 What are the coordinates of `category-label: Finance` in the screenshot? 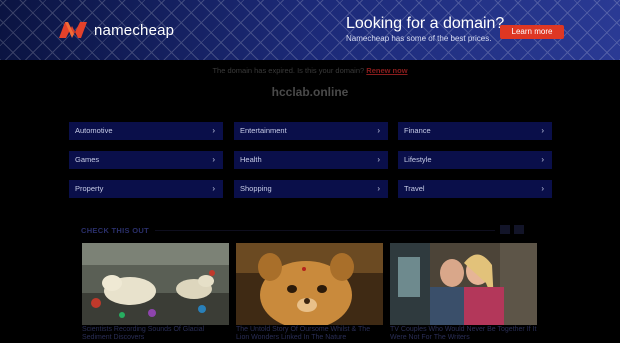 It's located at (417, 130).